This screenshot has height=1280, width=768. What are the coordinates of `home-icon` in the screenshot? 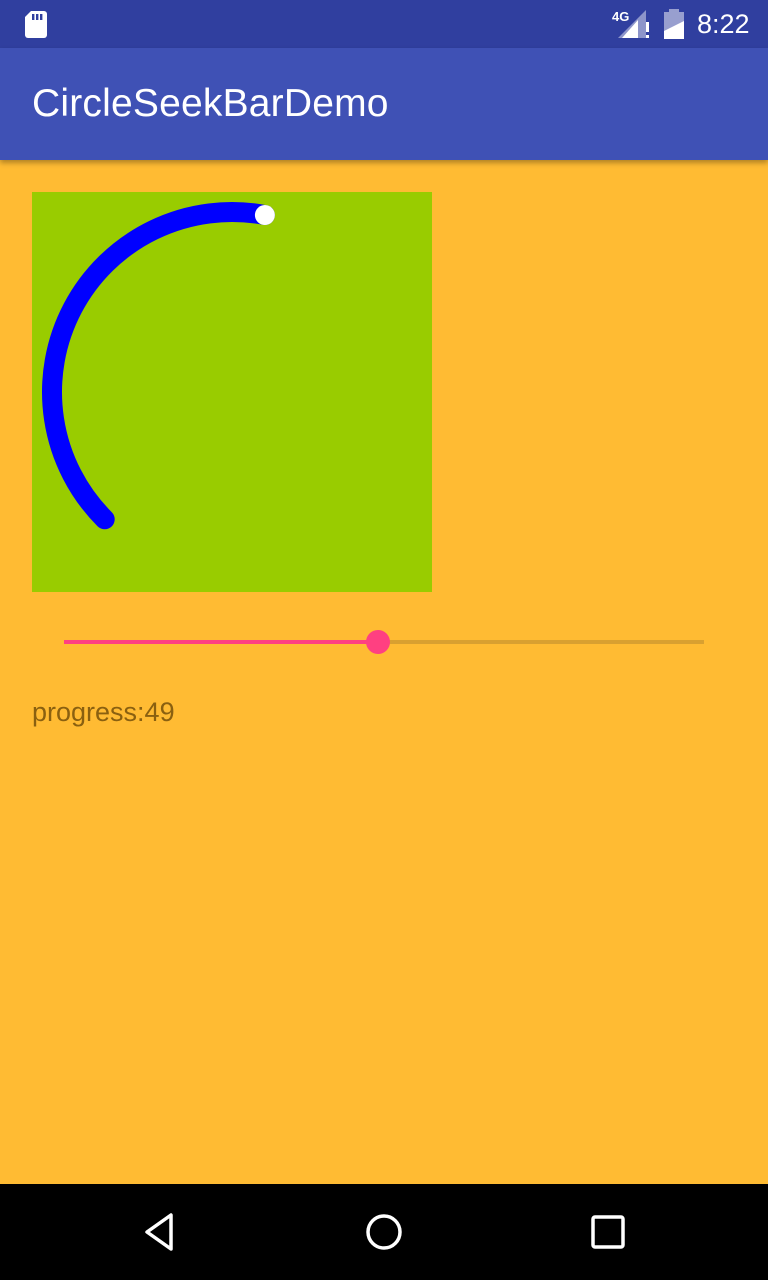 It's located at (384, 1232).